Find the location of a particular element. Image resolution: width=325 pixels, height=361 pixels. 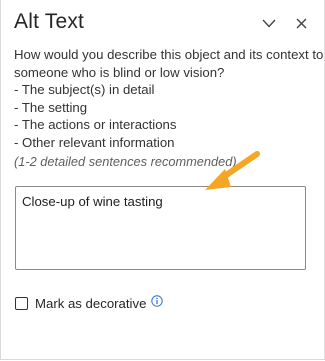

decorative-option: Mark as decorative is located at coordinates (89, 302).